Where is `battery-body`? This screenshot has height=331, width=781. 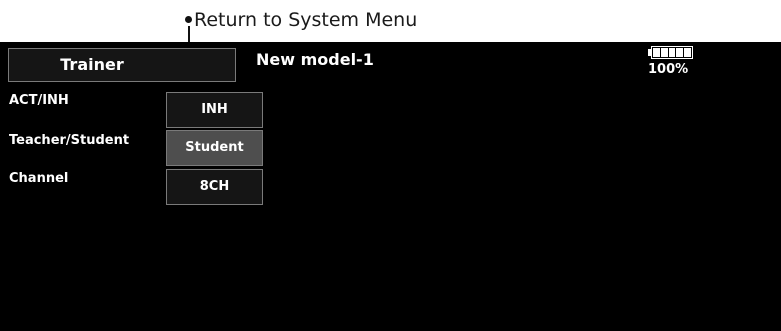
battery-body is located at coordinates (672, 52).